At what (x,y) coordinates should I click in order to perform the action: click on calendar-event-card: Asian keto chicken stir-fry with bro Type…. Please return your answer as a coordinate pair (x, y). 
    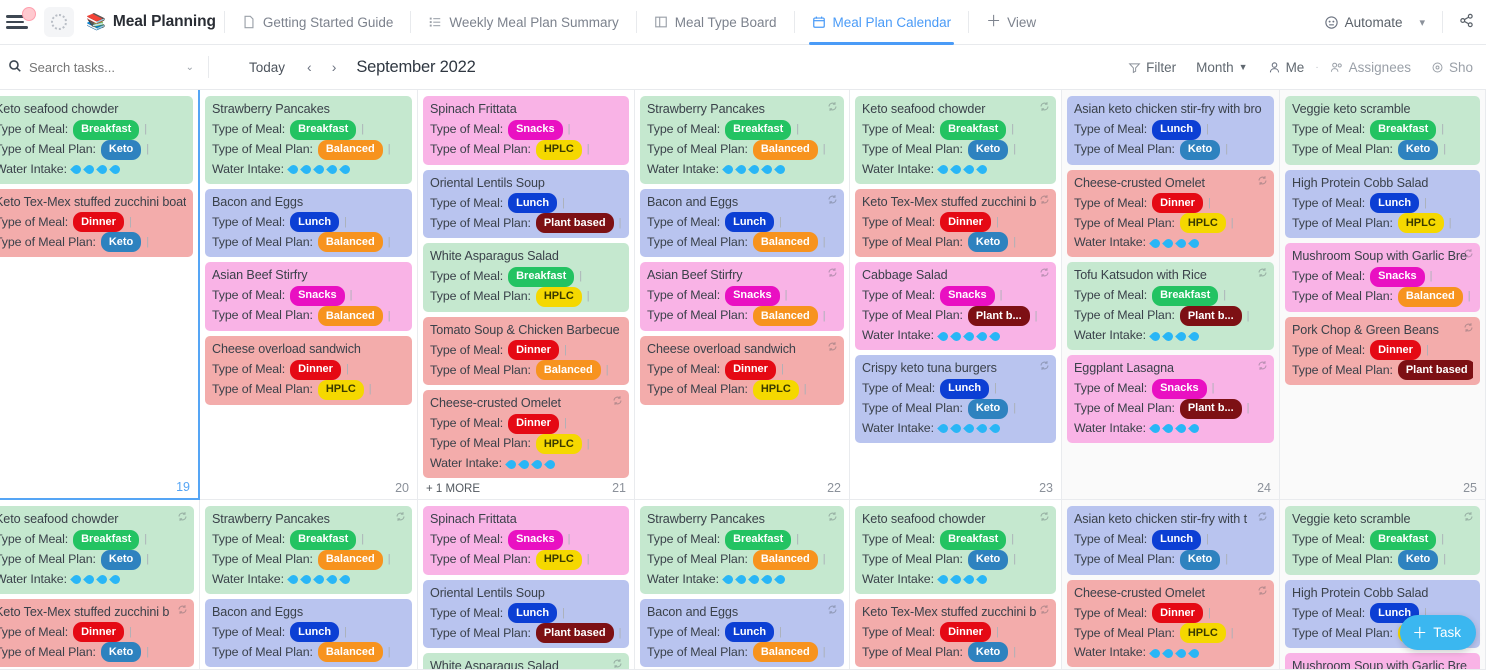
    Looking at the image, I should click on (1170, 130).